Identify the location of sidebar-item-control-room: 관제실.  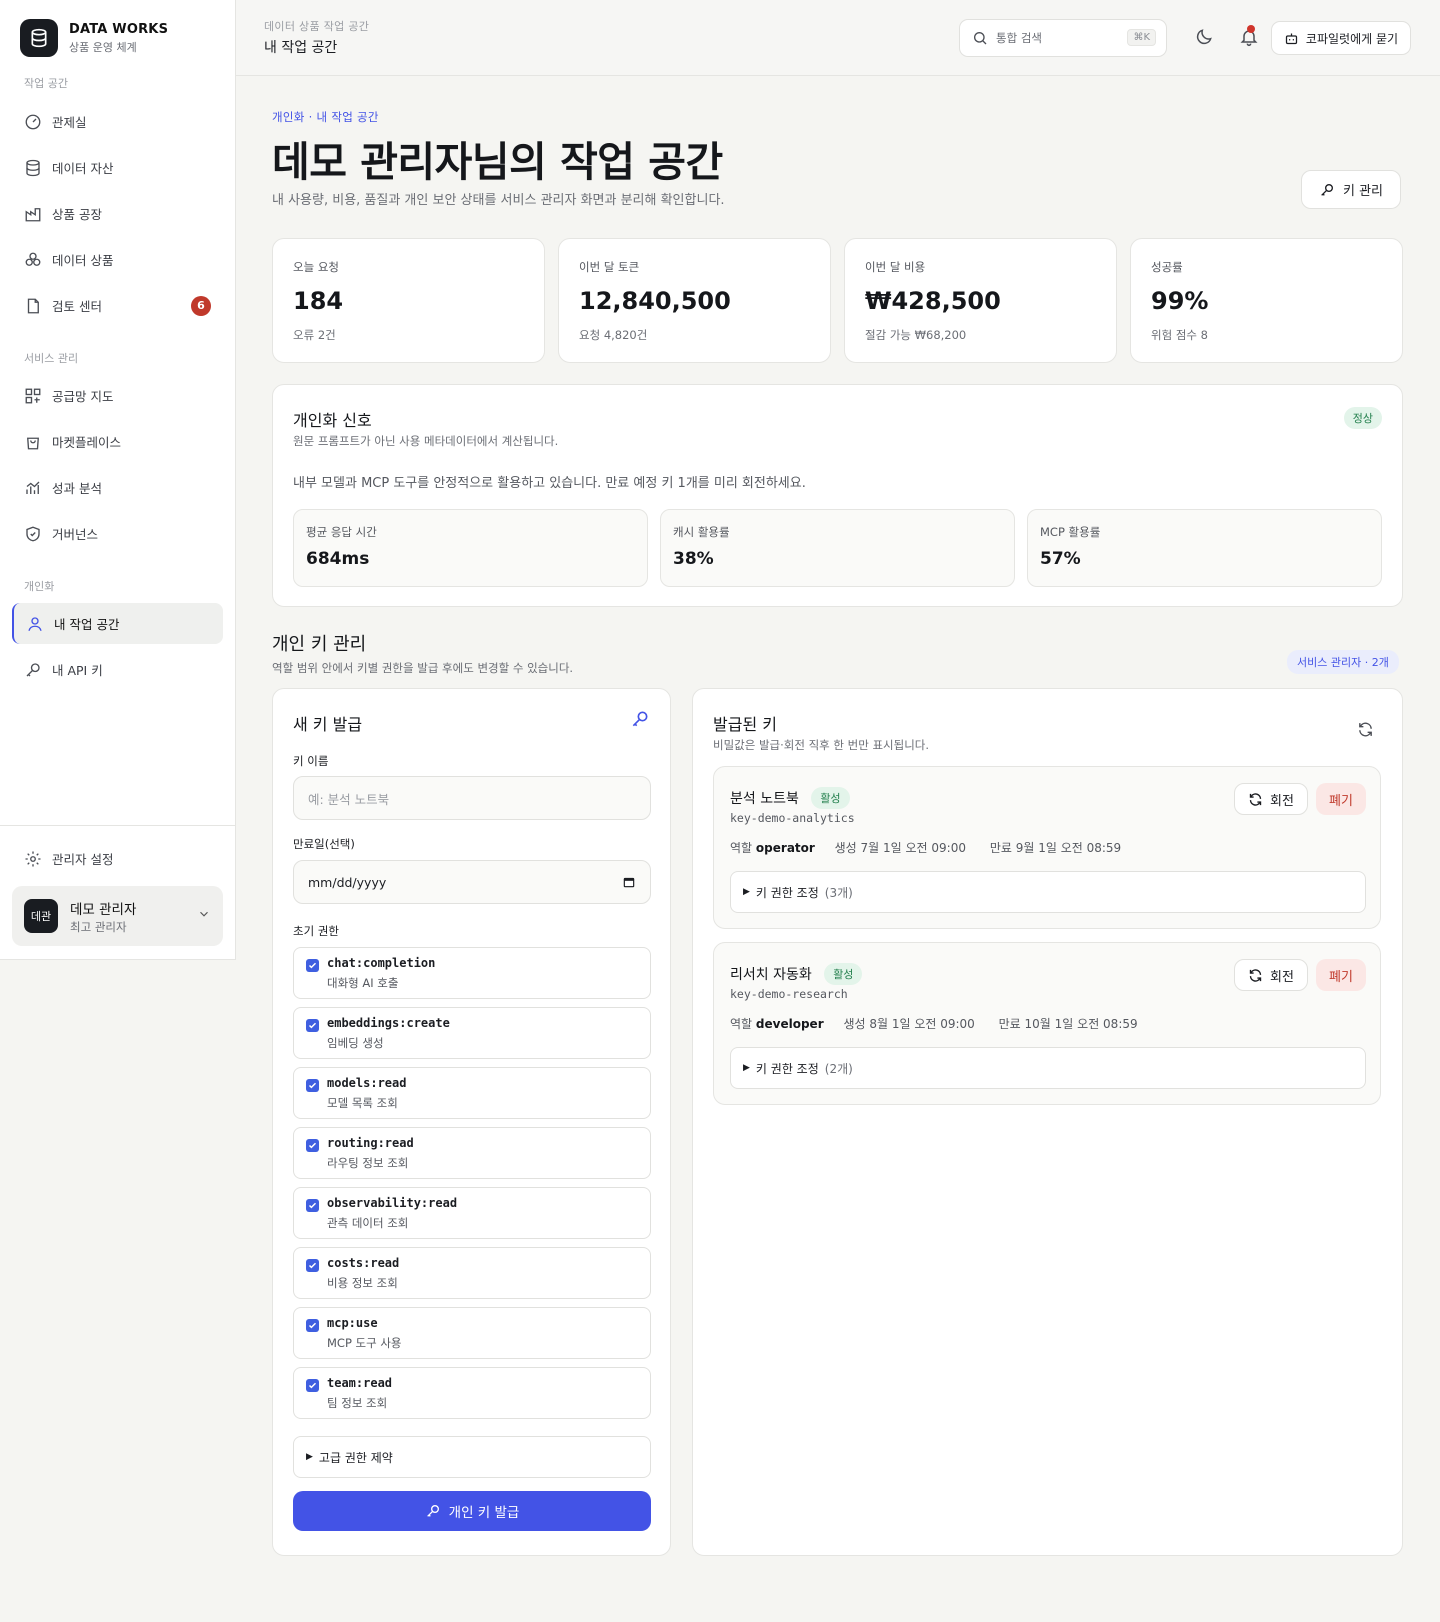
(117, 121).